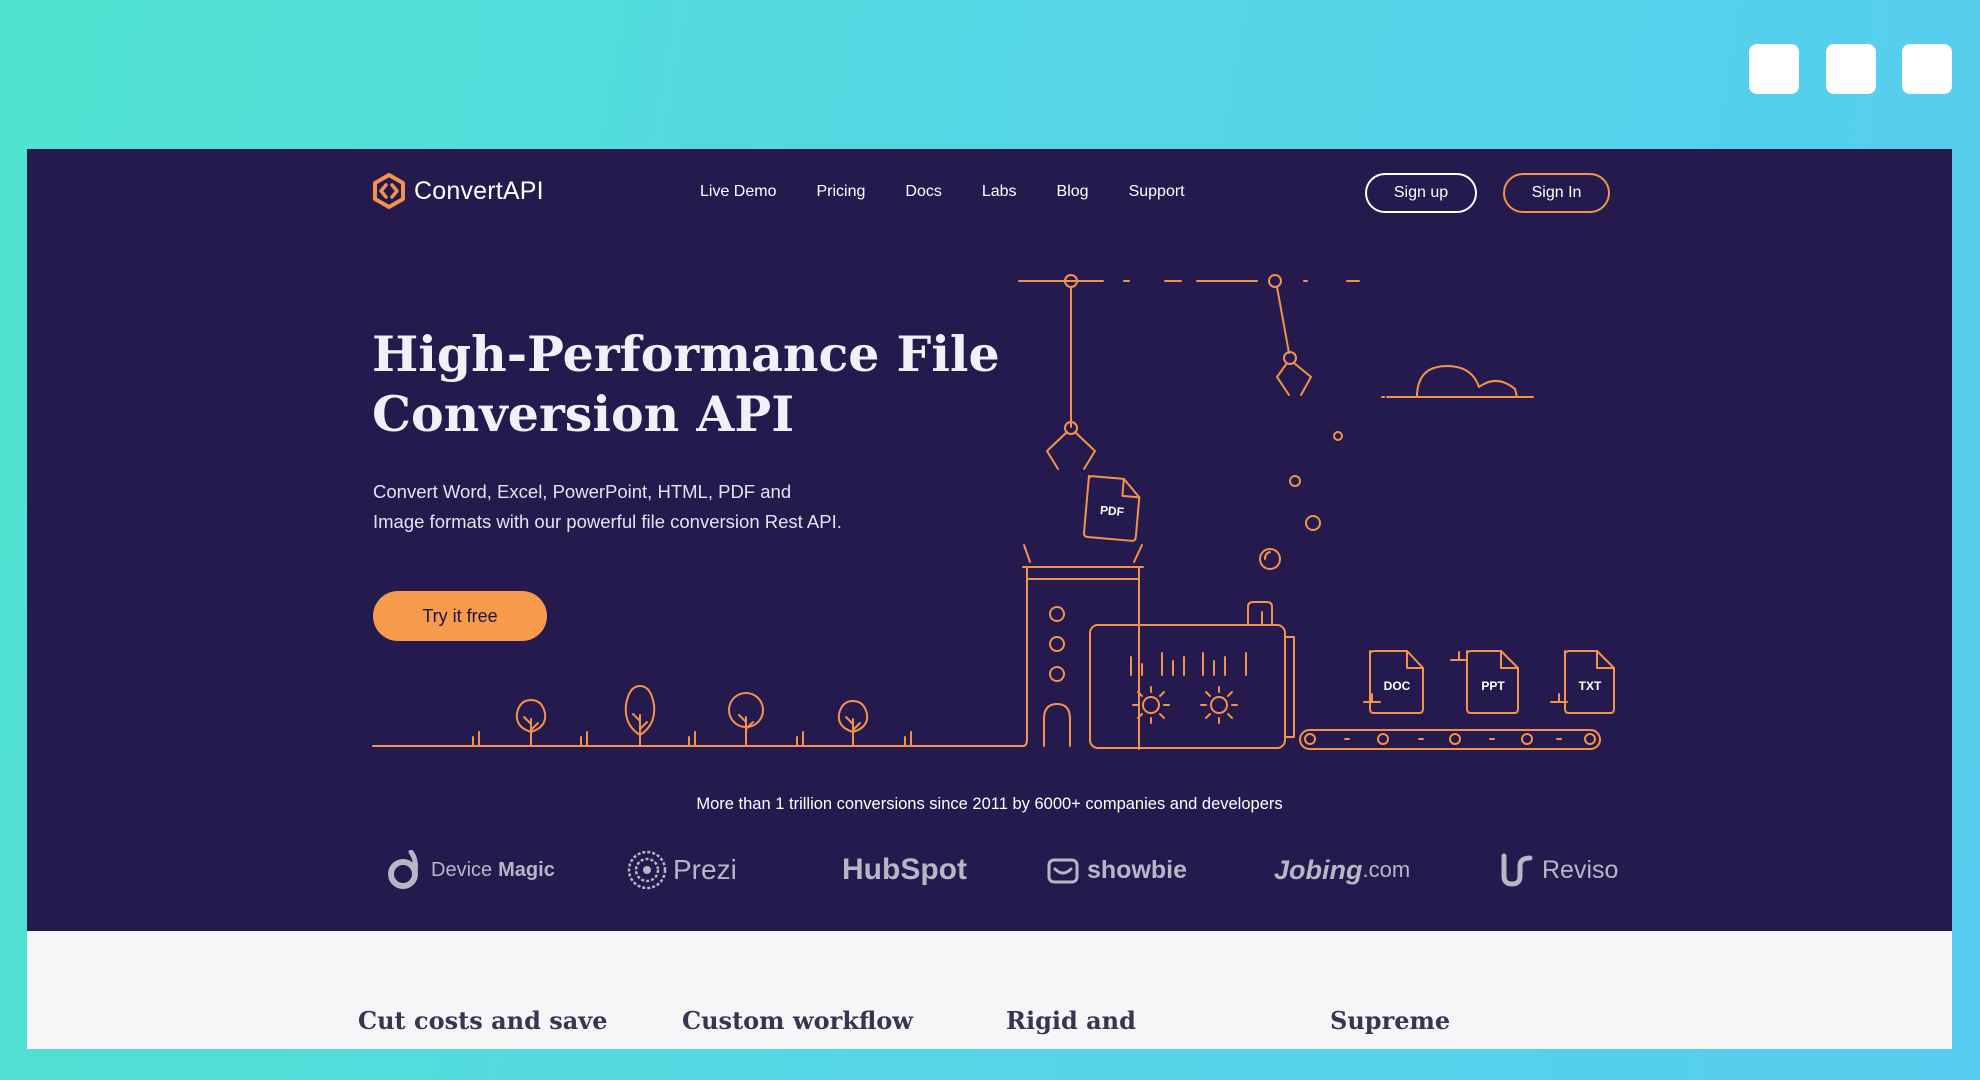 This screenshot has width=1980, height=1080. Describe the element at coordinates (705, 869) in the screenshot. I see `prezi-text: Prezi` at that location.